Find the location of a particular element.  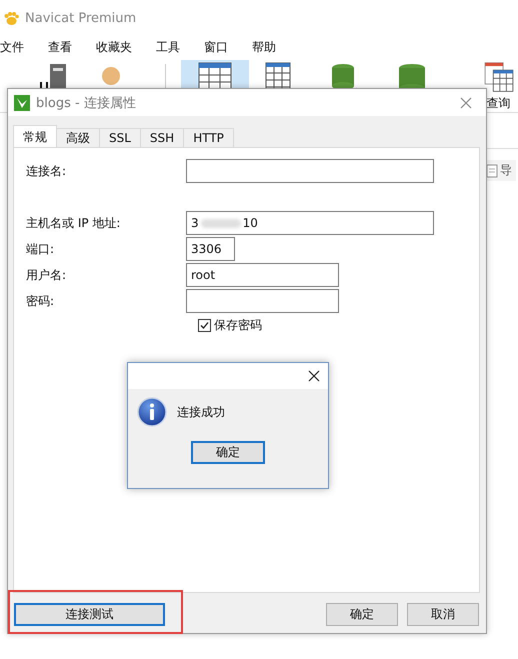

menu-item: 收藏夹 is located at coordinates (114, 47).